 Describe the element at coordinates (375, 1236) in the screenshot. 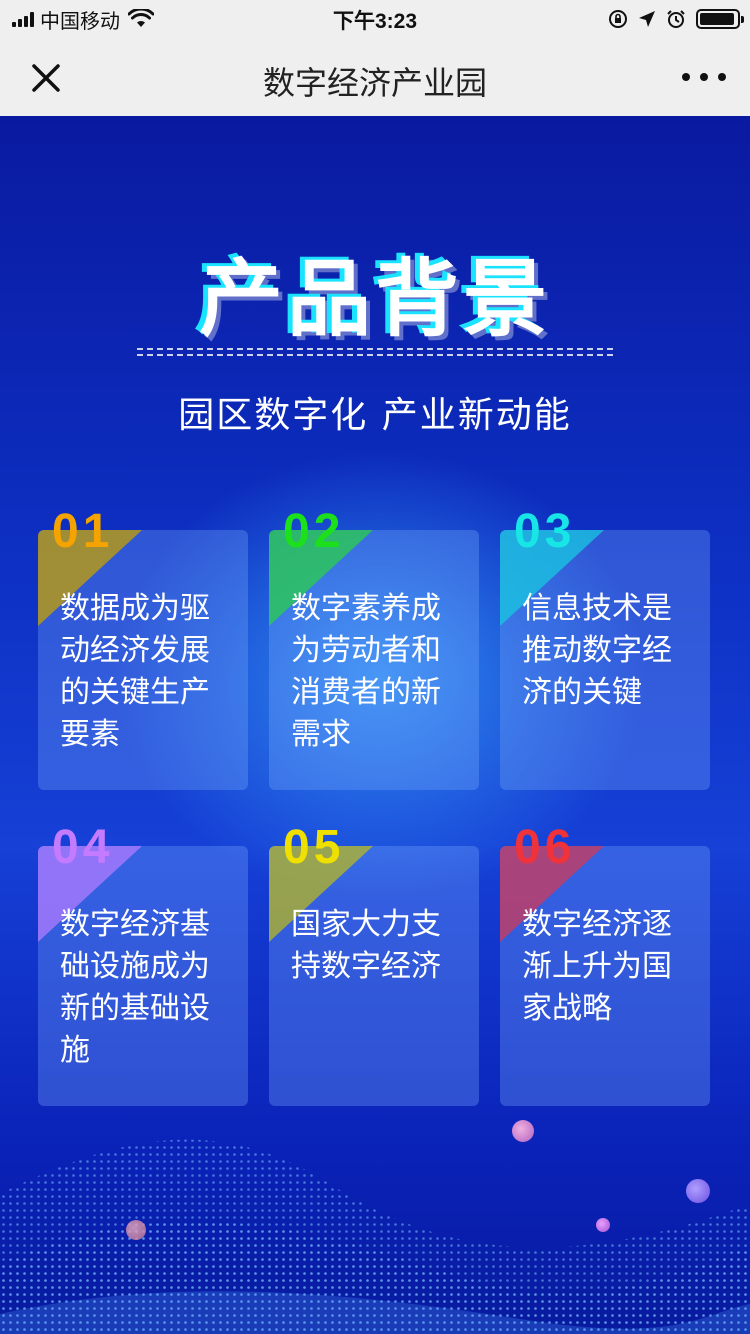

I see `dotted-wave-decoration` at that location.